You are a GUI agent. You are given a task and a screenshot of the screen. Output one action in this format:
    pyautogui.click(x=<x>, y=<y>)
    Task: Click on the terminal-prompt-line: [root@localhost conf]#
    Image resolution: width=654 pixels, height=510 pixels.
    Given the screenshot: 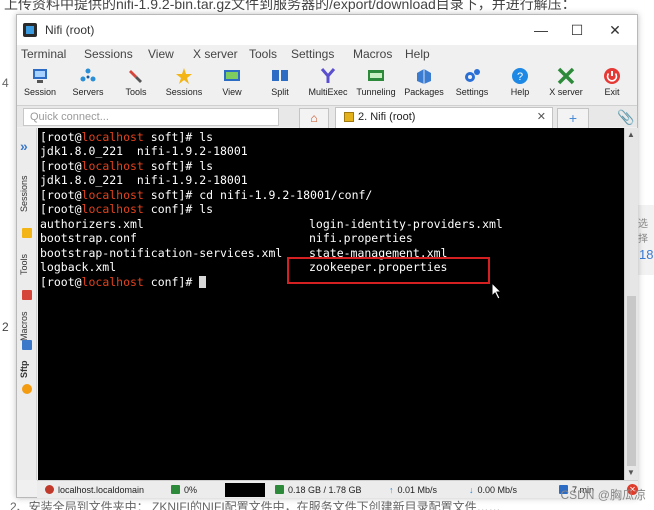 What is the action you would take?
    pyautogui.click(x=123, y=282)
    